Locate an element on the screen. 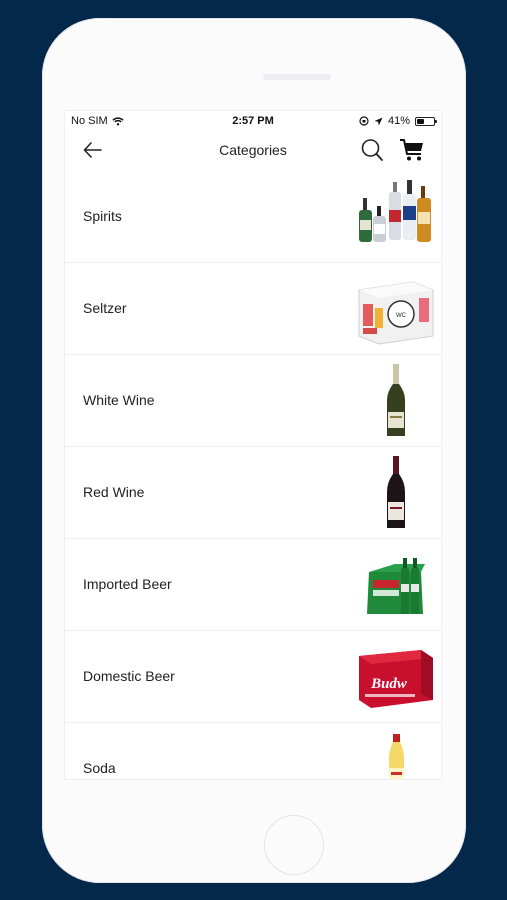  category-row-seltzer: Seltzer WC is located at coordinates (253, 309).